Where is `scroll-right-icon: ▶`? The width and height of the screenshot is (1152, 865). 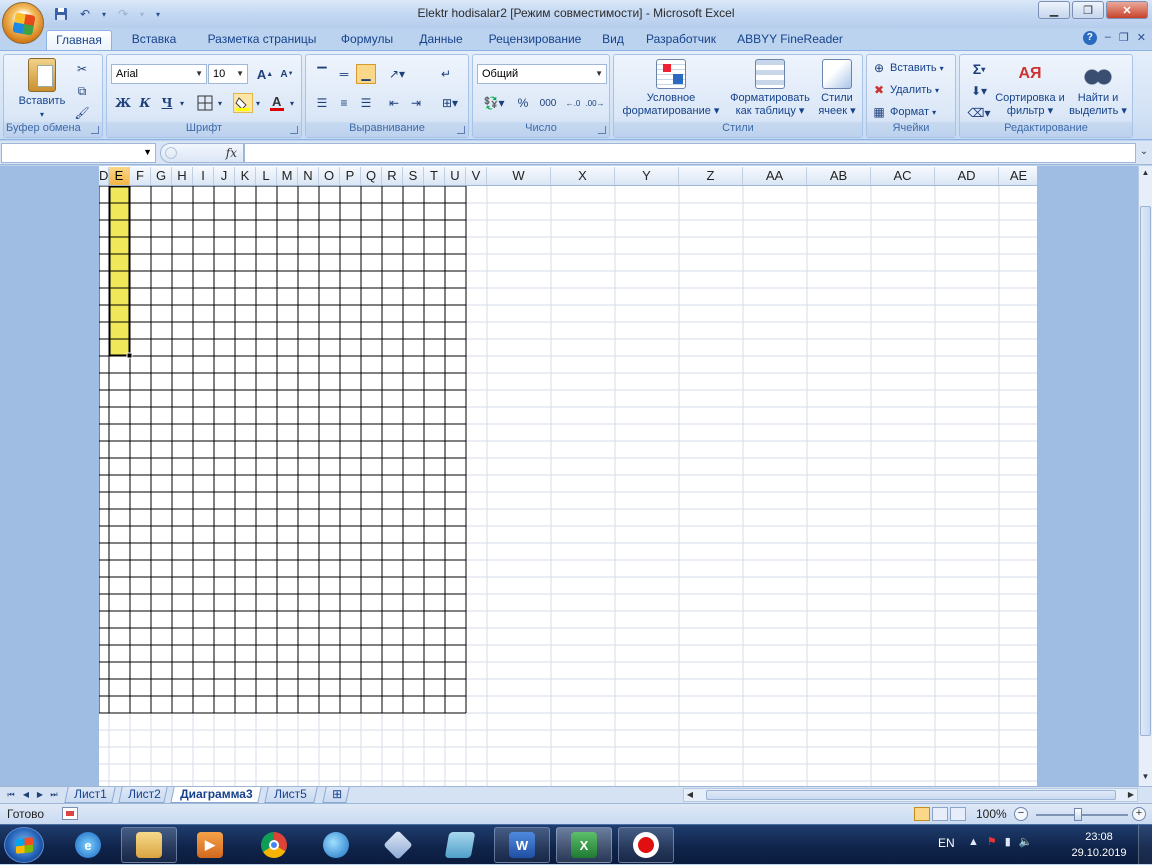 scroll-right-icon: ▶ is located at coordinates (1131, 795).